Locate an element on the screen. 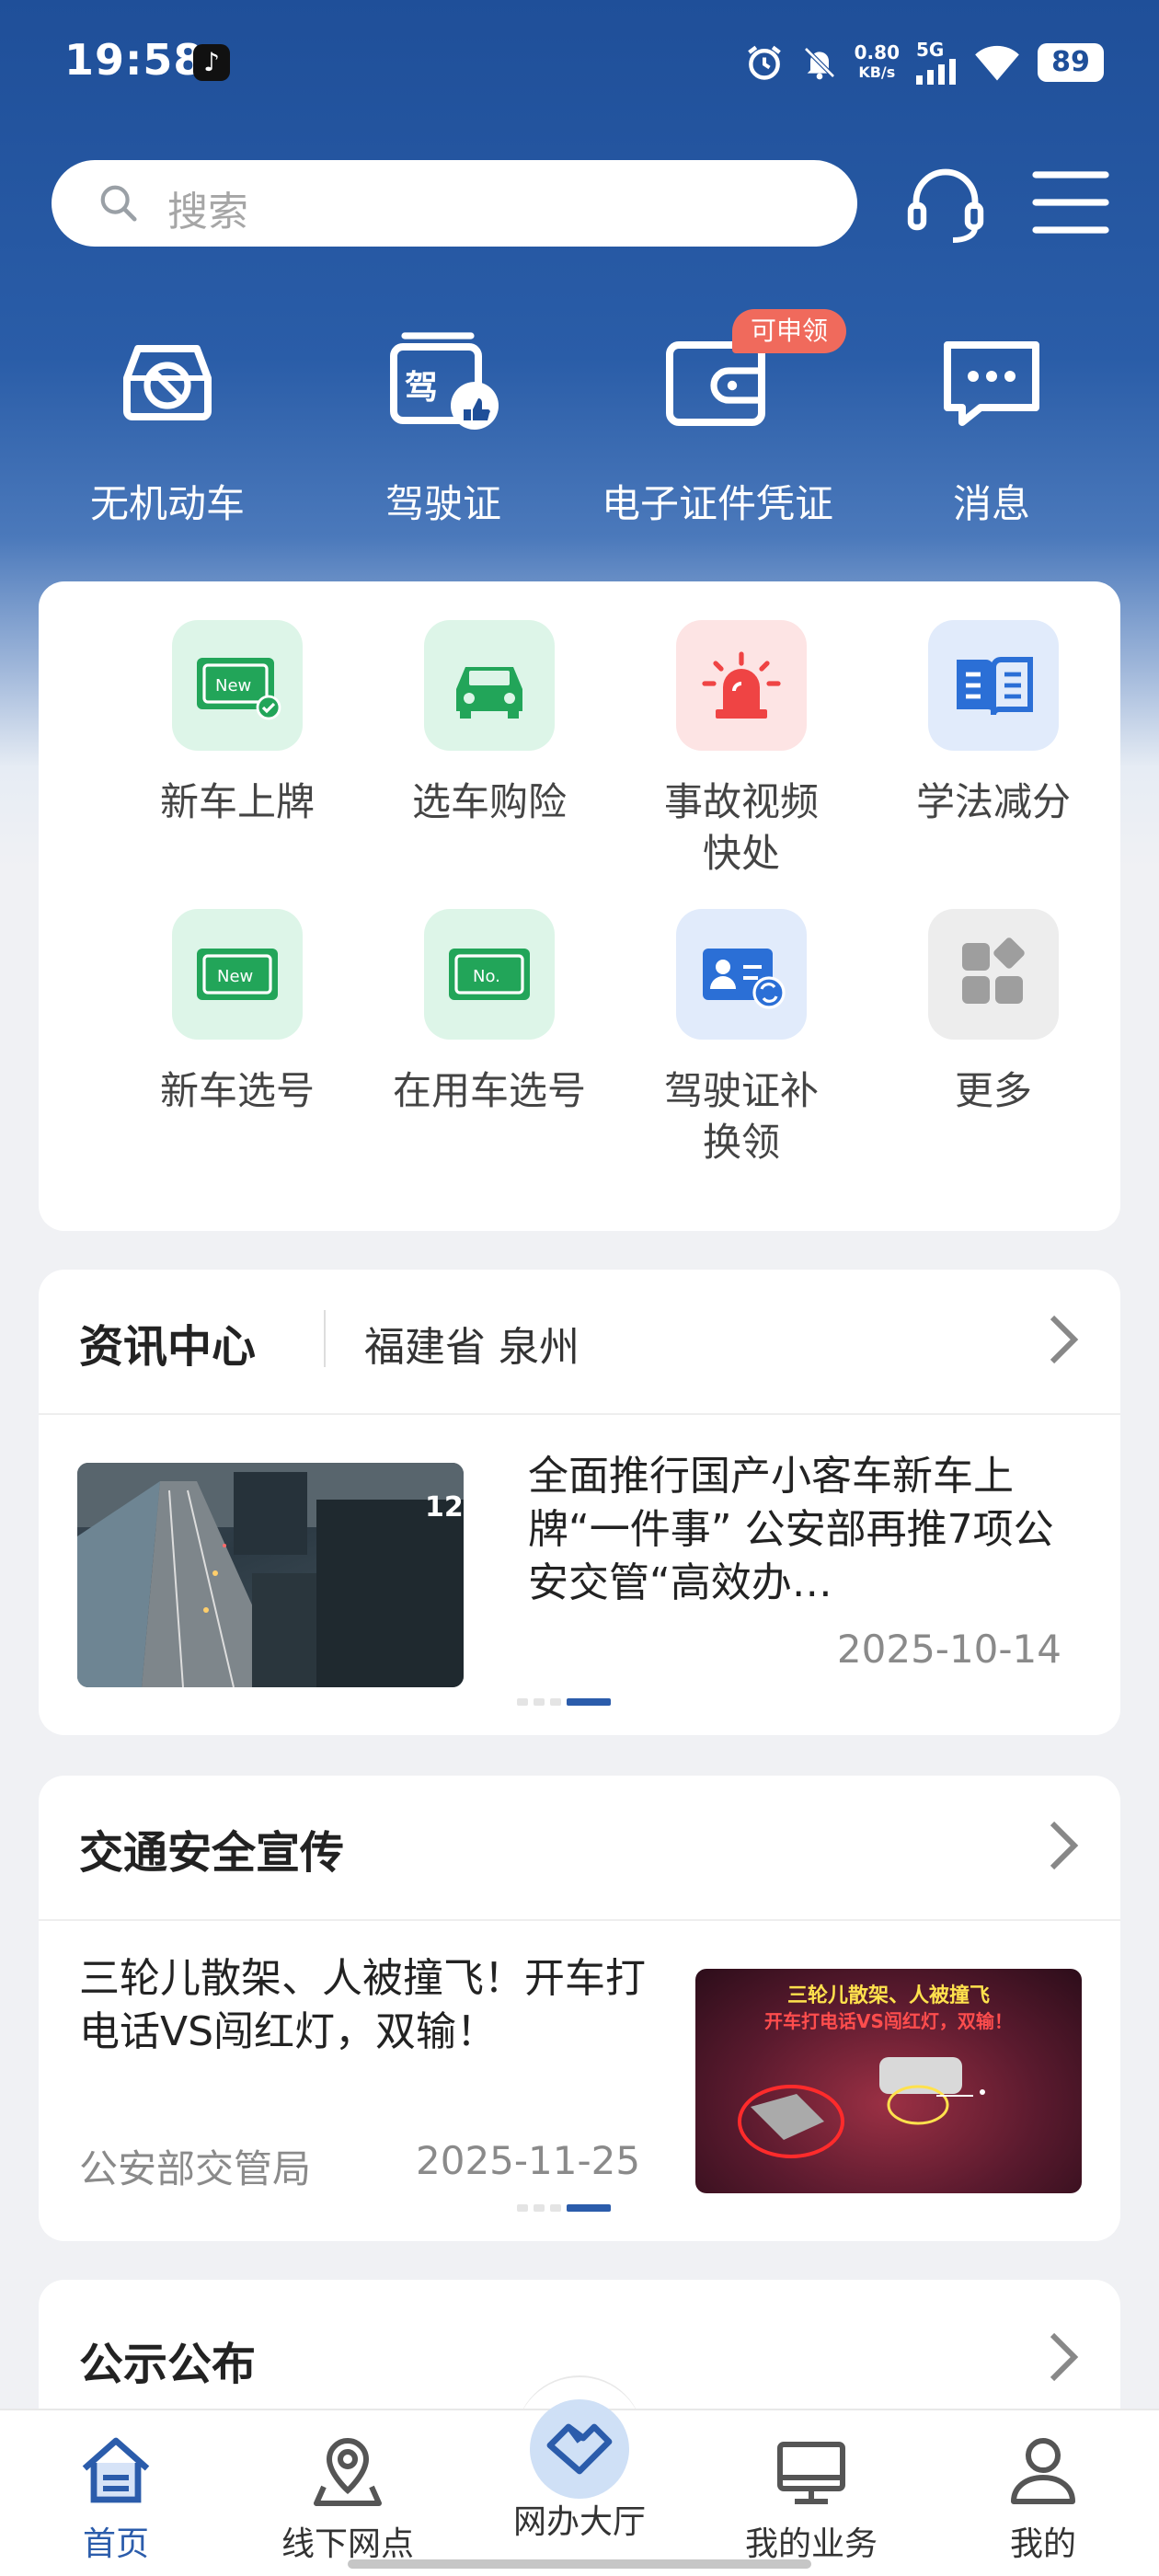 This screenshot has width=1159, height=2576. traffic-safety-title: 交通安全宣传 is located at coordinates (212, 1853).